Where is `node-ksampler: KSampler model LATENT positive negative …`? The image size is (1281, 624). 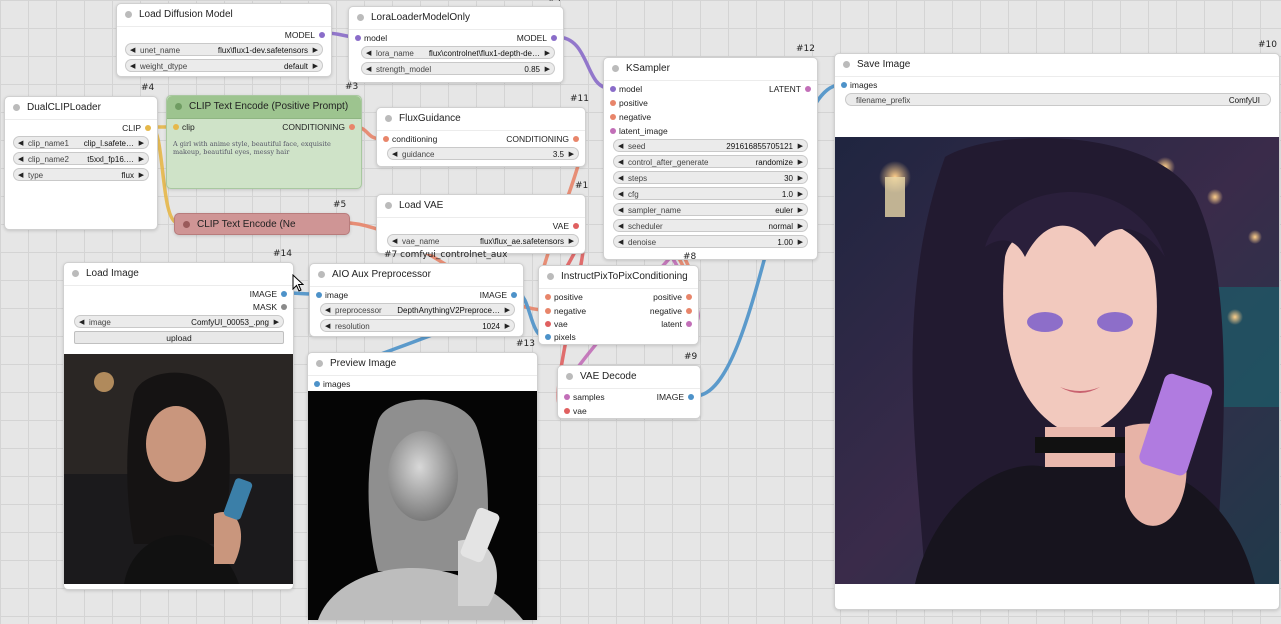 node-ksampler: KSampler model LATENT positive negative … is located at coordinates (710, 158).